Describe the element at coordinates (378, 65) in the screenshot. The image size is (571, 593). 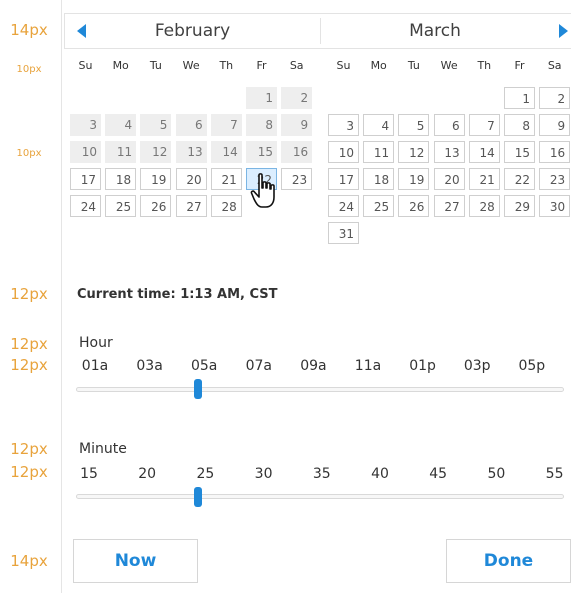
I see `weekday-header: Mo` at that location.